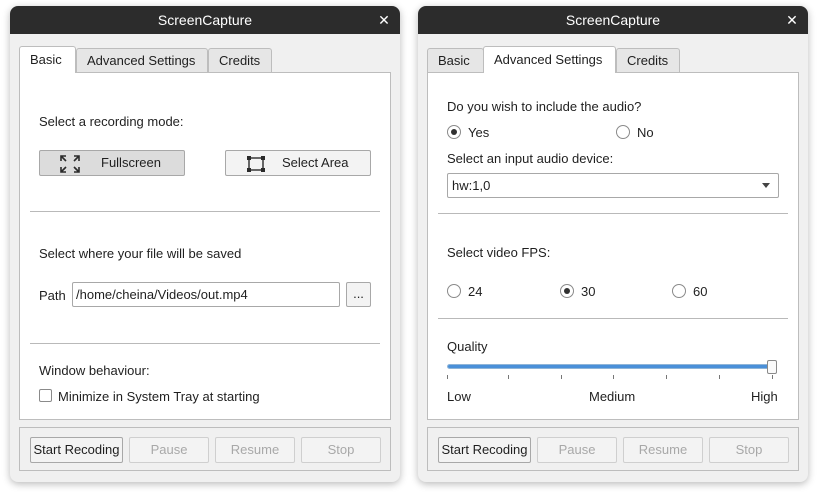  Describe the element at coordinates (159, 396) in the screenshot. I see `minimize-tray-label: Minimize in System Tray at starting` at that location.